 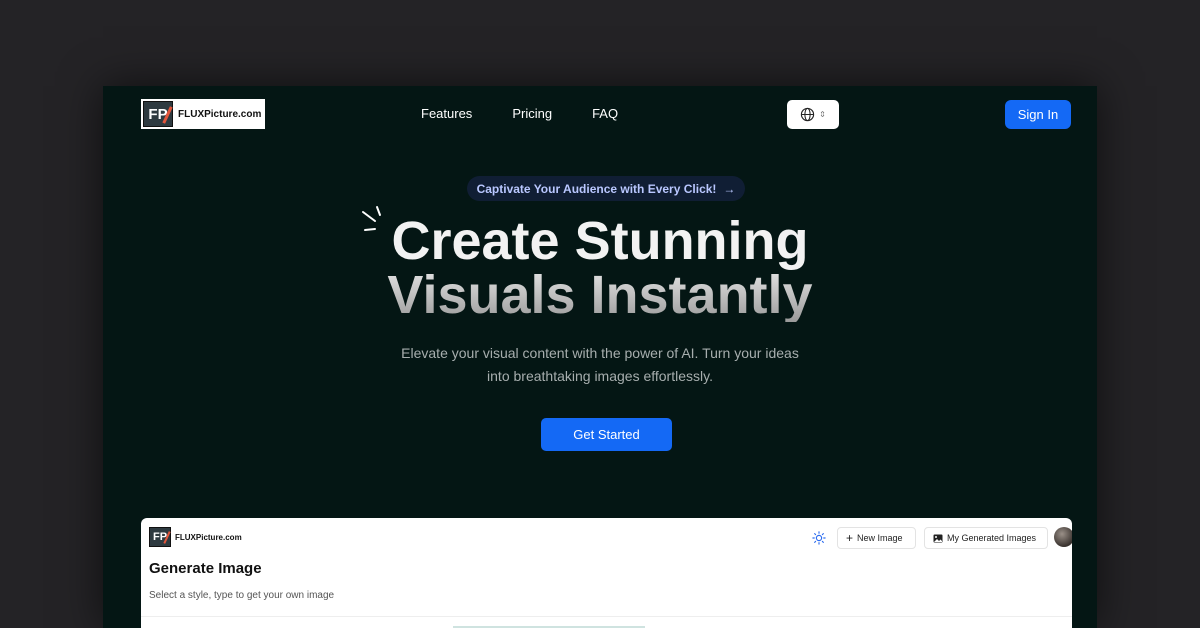 I want to click on nav-item-pricing: Pricing, so click(x=532, y=114).